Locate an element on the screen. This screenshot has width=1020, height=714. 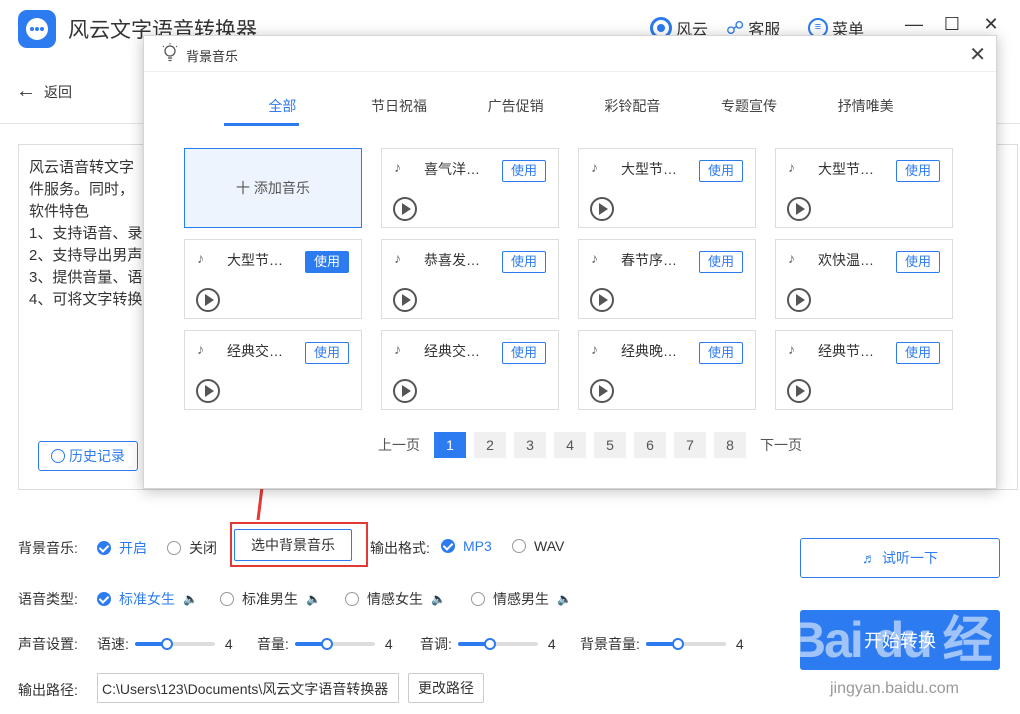
listen-button: ♬ 试听一下 is located at coordinates (900, 558).